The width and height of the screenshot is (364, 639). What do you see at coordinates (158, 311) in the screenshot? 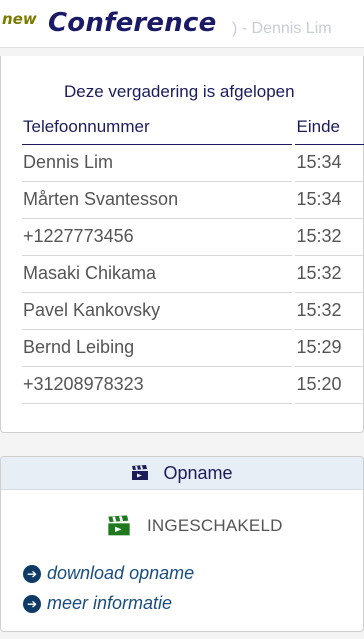
I see `participant-name: Pavel Kankovsky` at bounding box center [158, 311].